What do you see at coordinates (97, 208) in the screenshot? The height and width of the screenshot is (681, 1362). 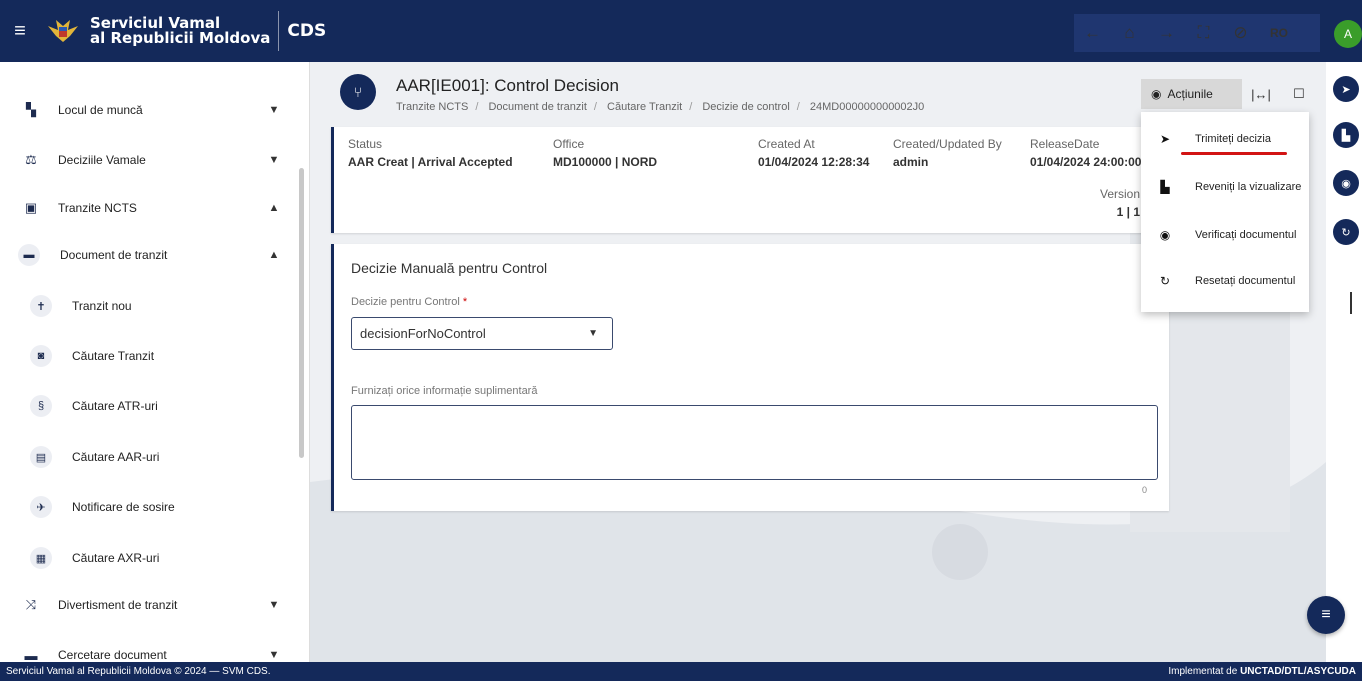 I see `sidebar-item-label: Tranzite NCTS` at bounding box center [97, 208].